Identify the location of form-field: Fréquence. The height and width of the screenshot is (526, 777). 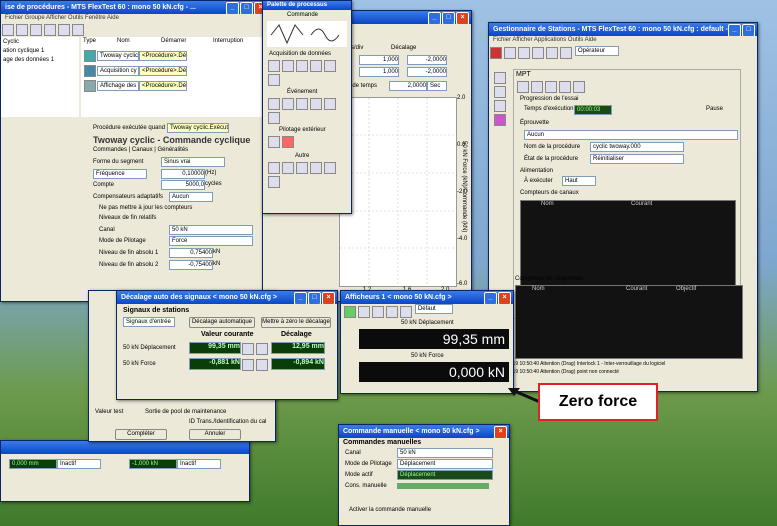
(120, 174).